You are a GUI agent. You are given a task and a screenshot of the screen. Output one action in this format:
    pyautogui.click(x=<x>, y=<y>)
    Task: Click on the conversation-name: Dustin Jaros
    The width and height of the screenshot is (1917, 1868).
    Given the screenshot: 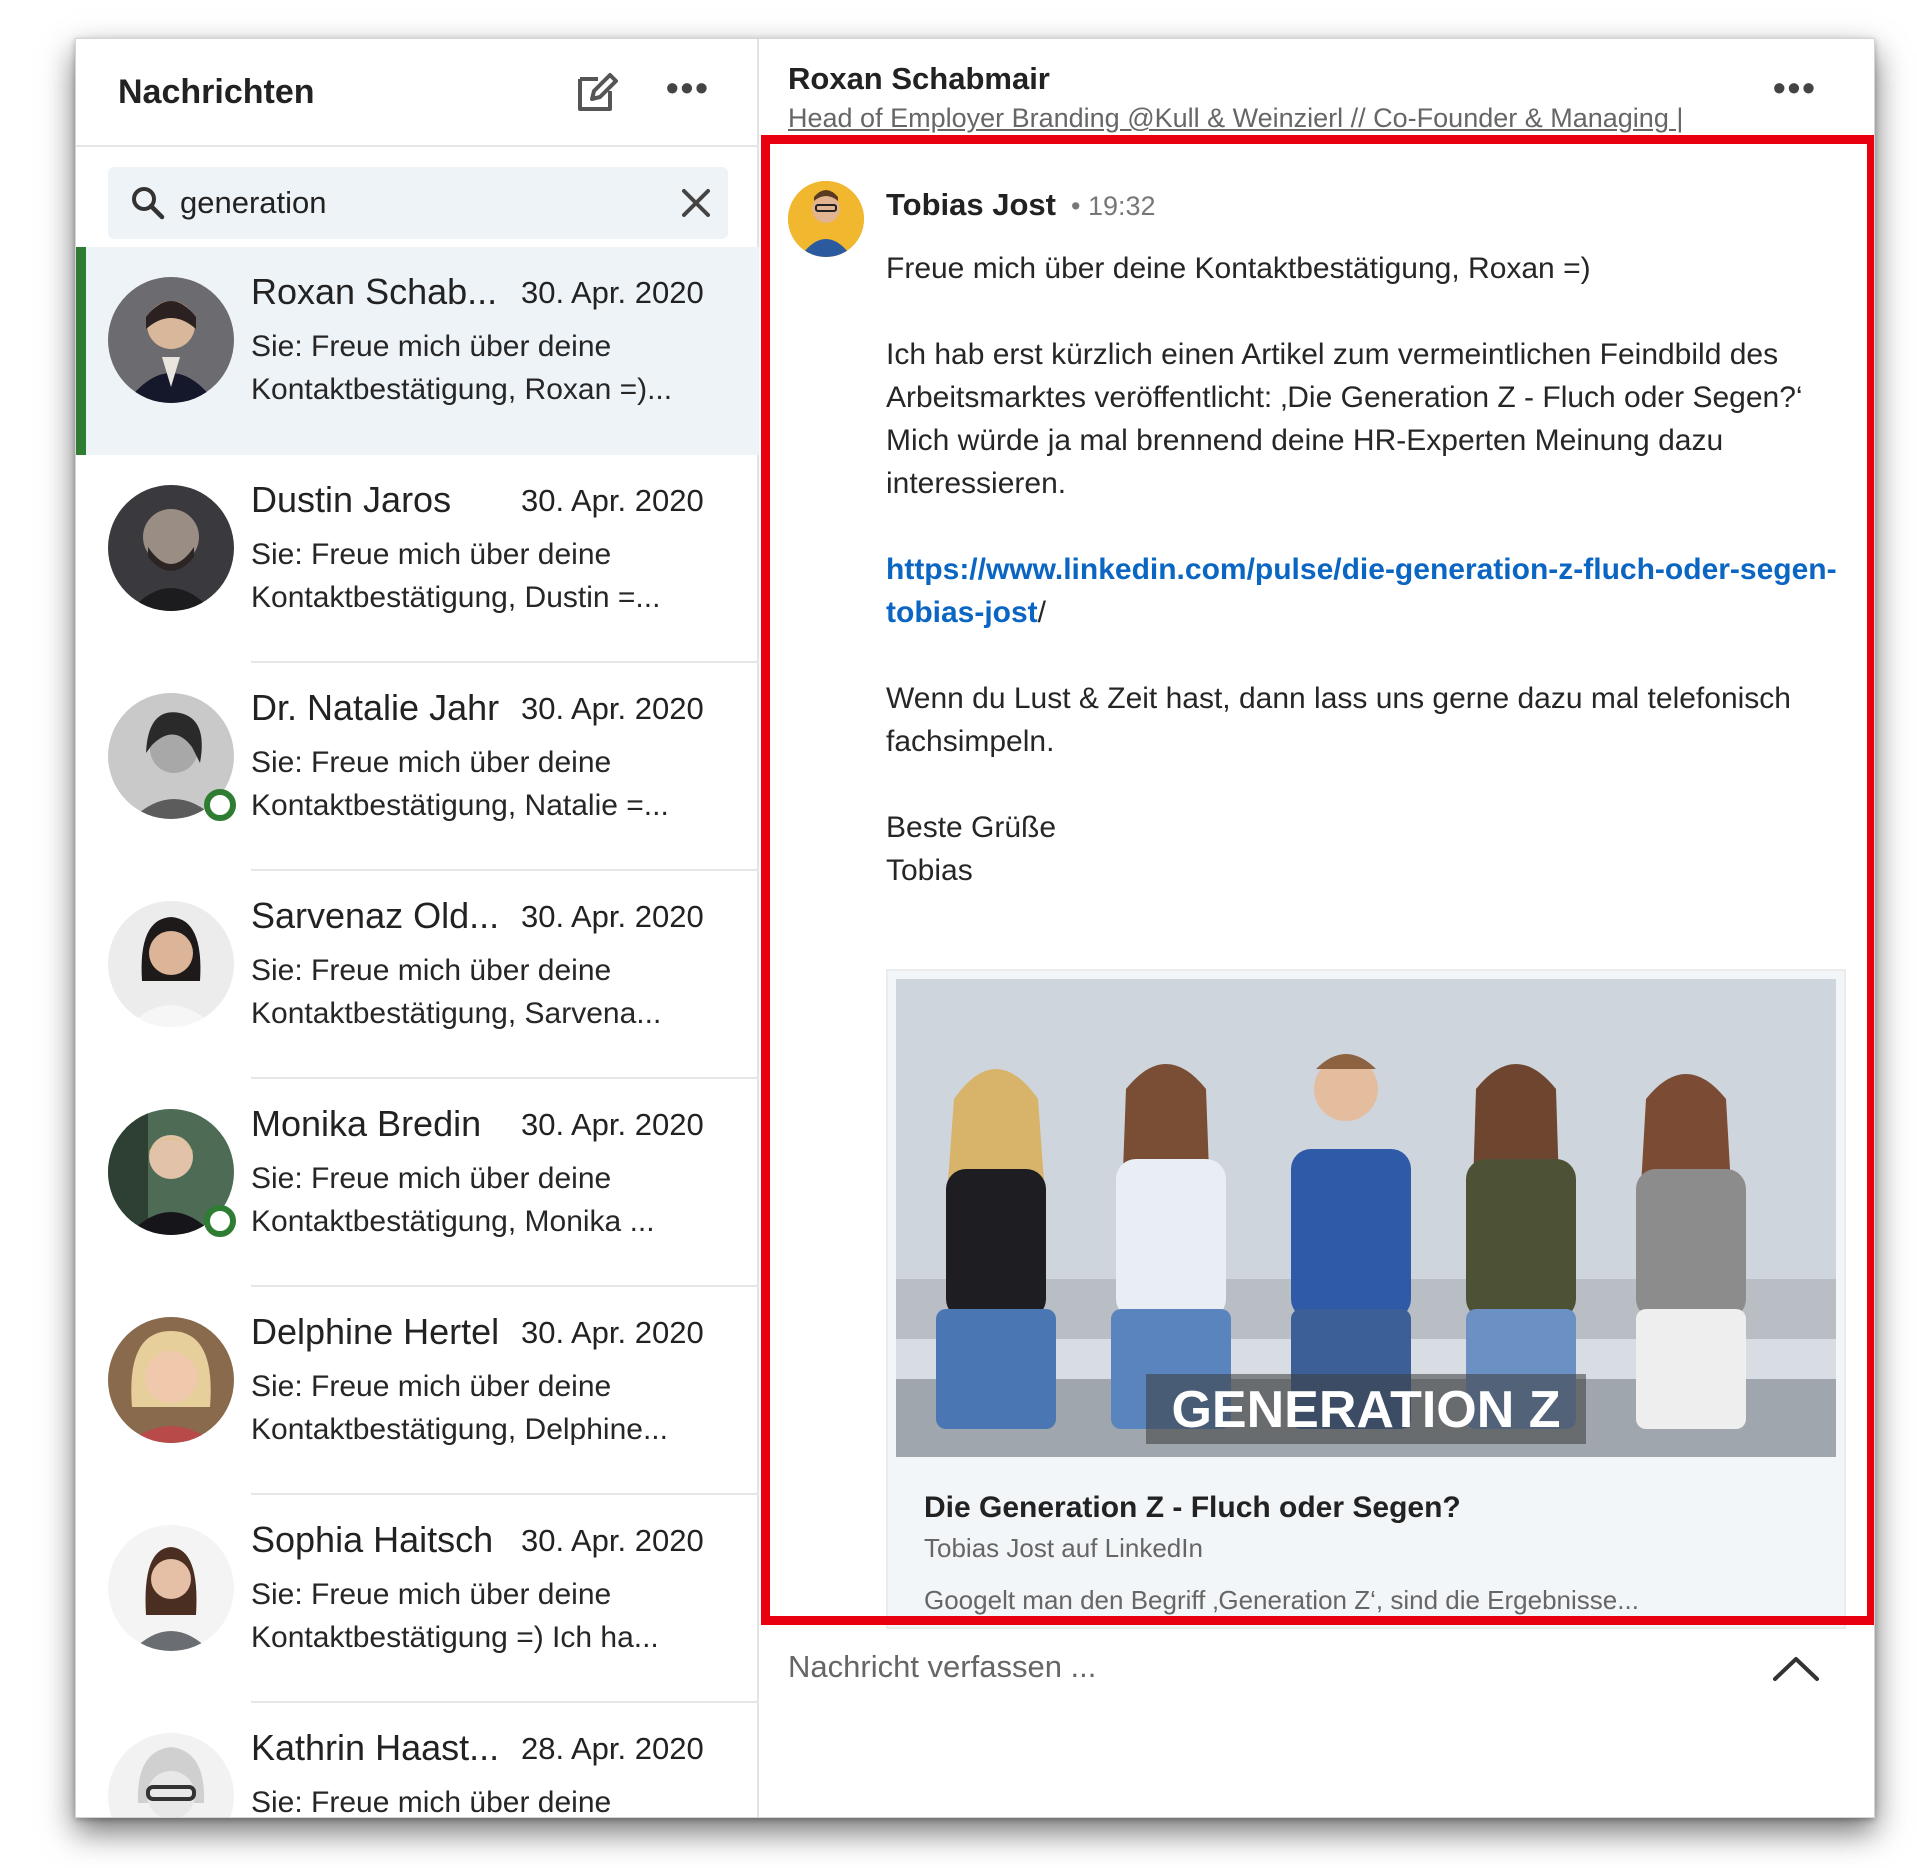 What is the action you would take?
    pyautogui.click(x=351, y=499)
    